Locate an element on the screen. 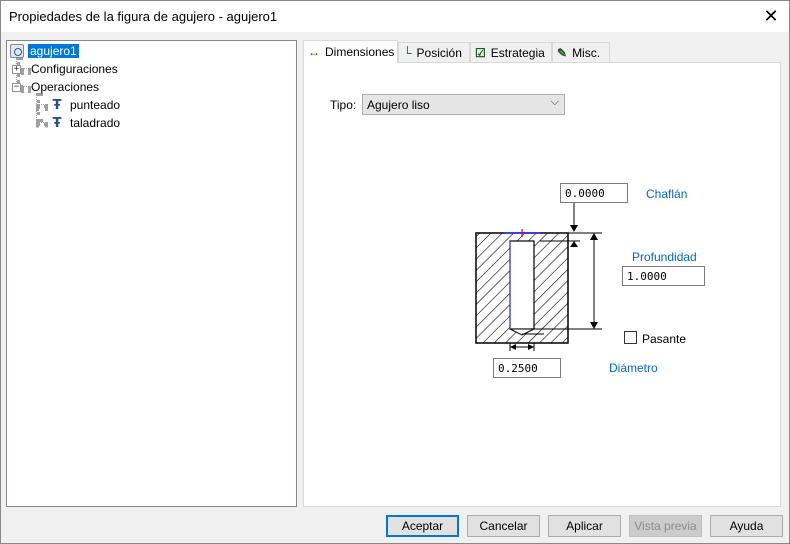  diameter-label: Diámetro is located at coordinates (633, 368).